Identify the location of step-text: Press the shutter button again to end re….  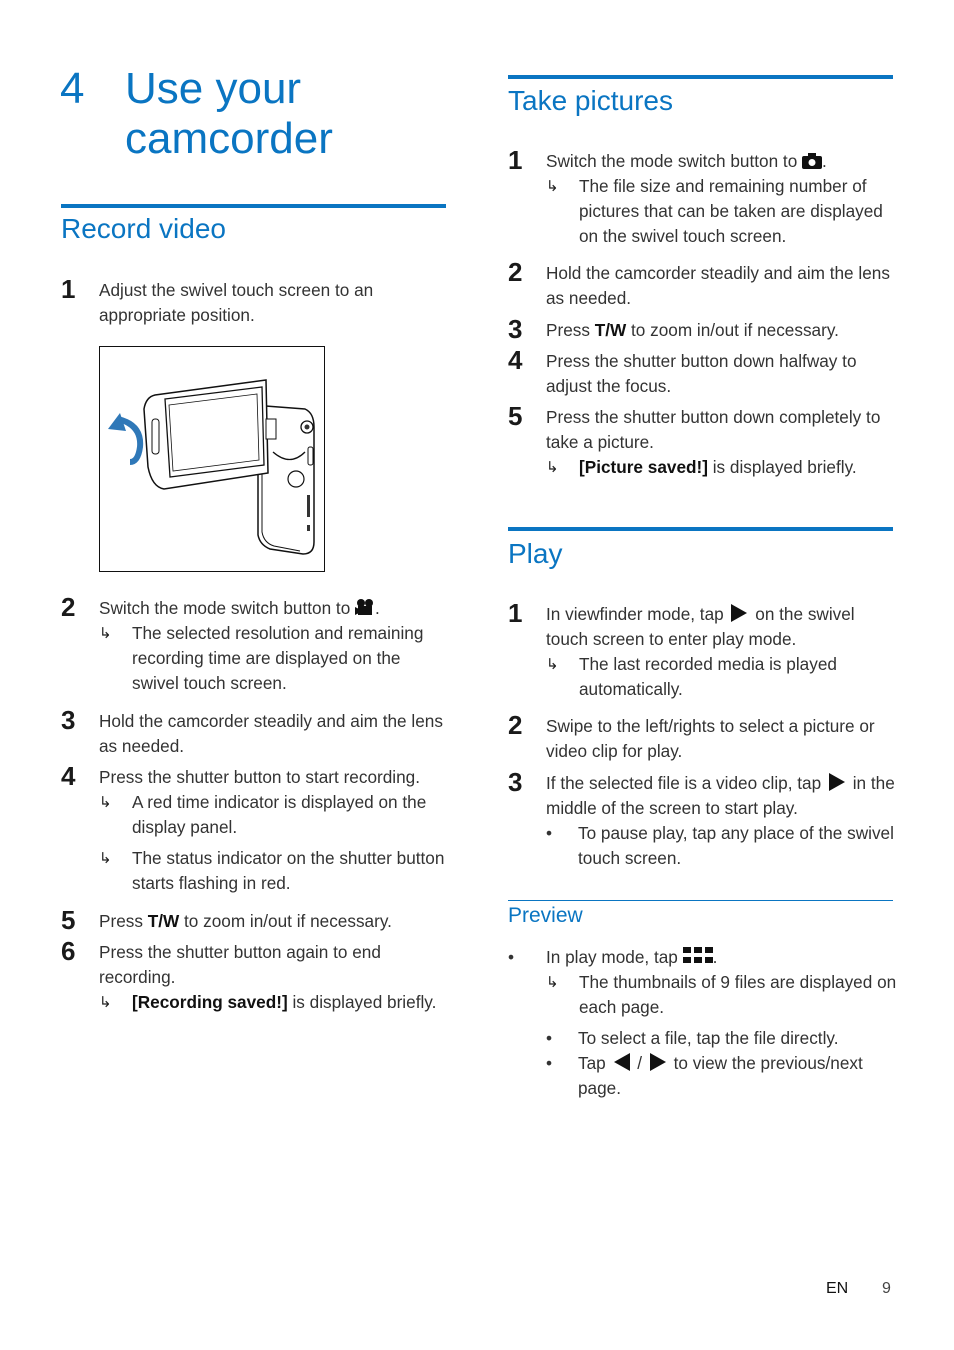
(240, 964).